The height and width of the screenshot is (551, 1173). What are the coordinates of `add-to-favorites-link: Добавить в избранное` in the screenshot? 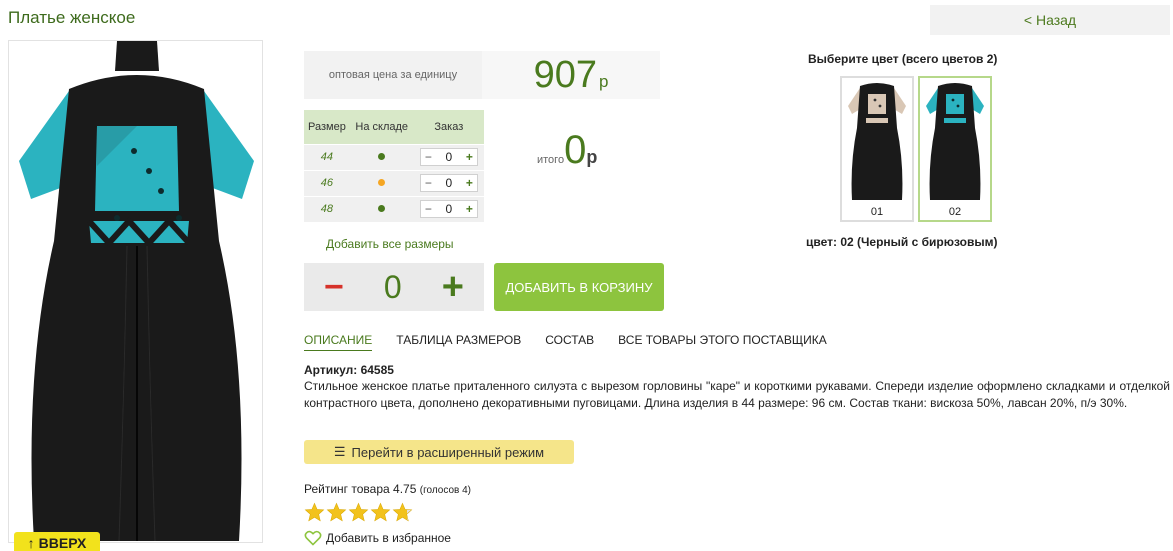 It's located at (377, 538).